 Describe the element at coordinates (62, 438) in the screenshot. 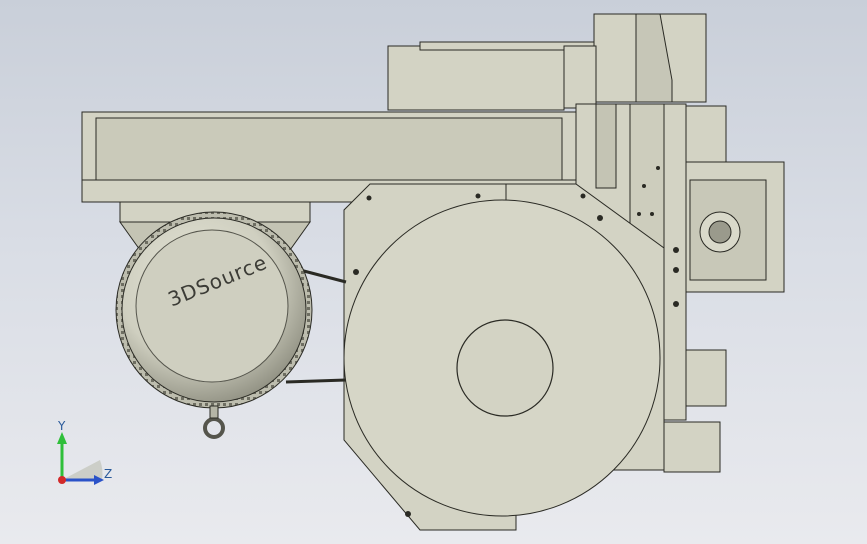

I see `y-axis-arrow` at that location.